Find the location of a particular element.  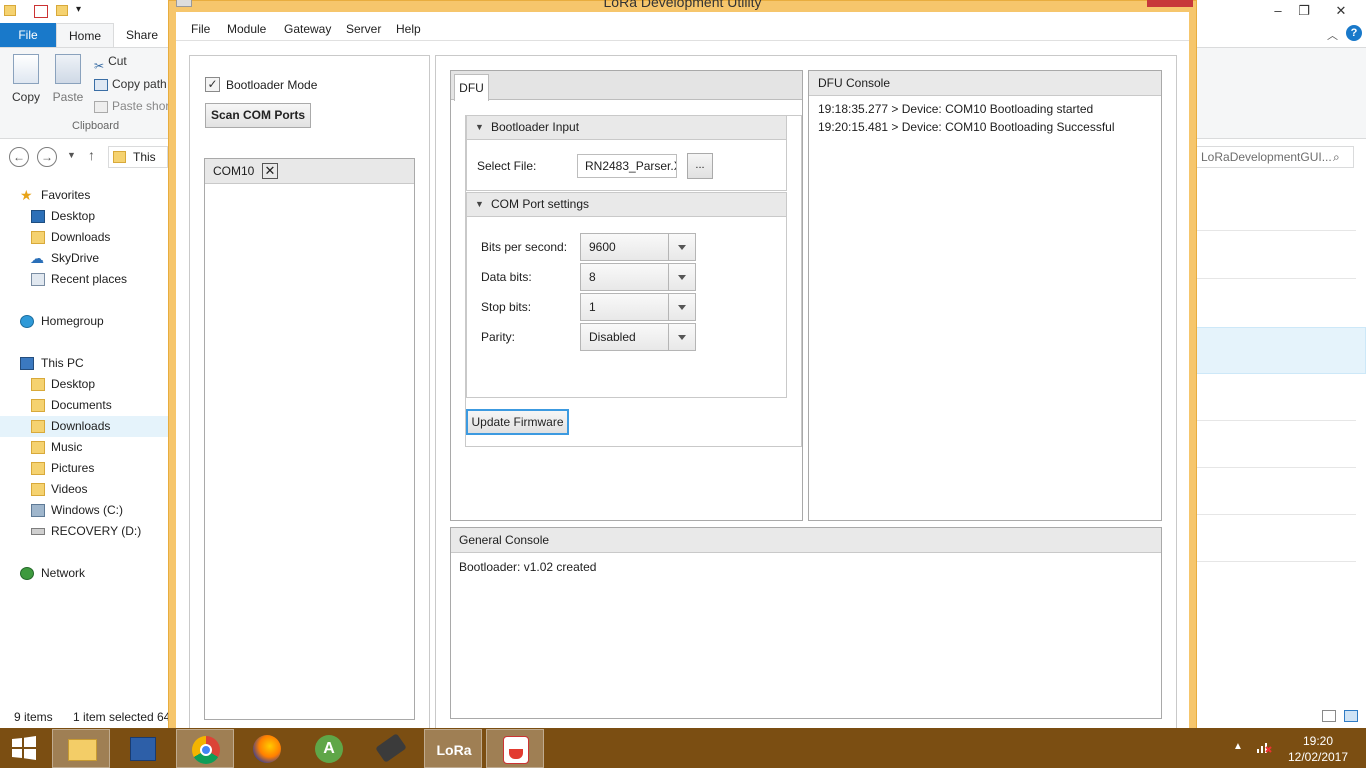

forward-icon: → is located at coordinates (47, 157).